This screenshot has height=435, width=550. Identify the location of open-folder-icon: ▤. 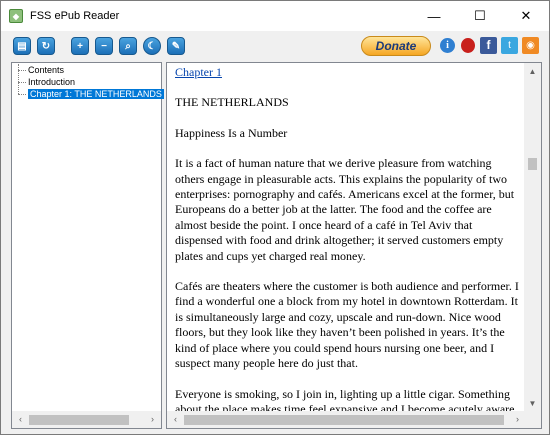
(22, 46).